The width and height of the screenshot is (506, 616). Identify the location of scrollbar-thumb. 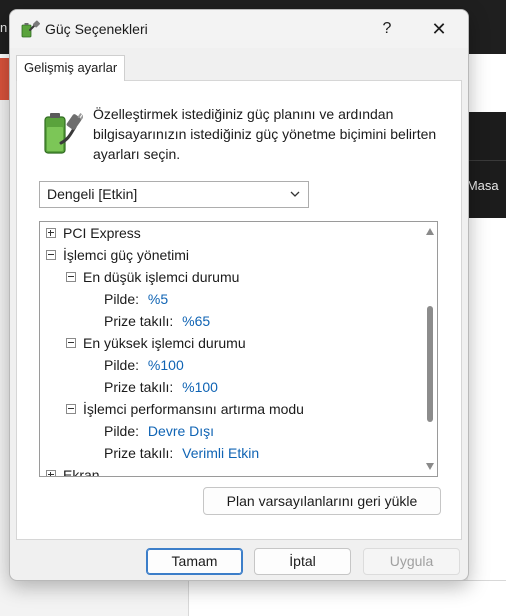
(430, 364).